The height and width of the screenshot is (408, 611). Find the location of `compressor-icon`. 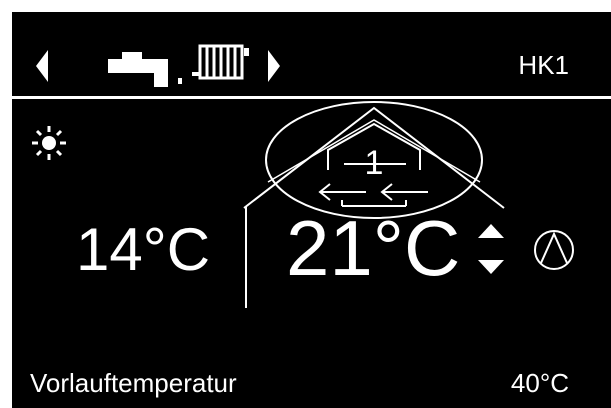

compressor-icon is located at coordinates (554, 250).